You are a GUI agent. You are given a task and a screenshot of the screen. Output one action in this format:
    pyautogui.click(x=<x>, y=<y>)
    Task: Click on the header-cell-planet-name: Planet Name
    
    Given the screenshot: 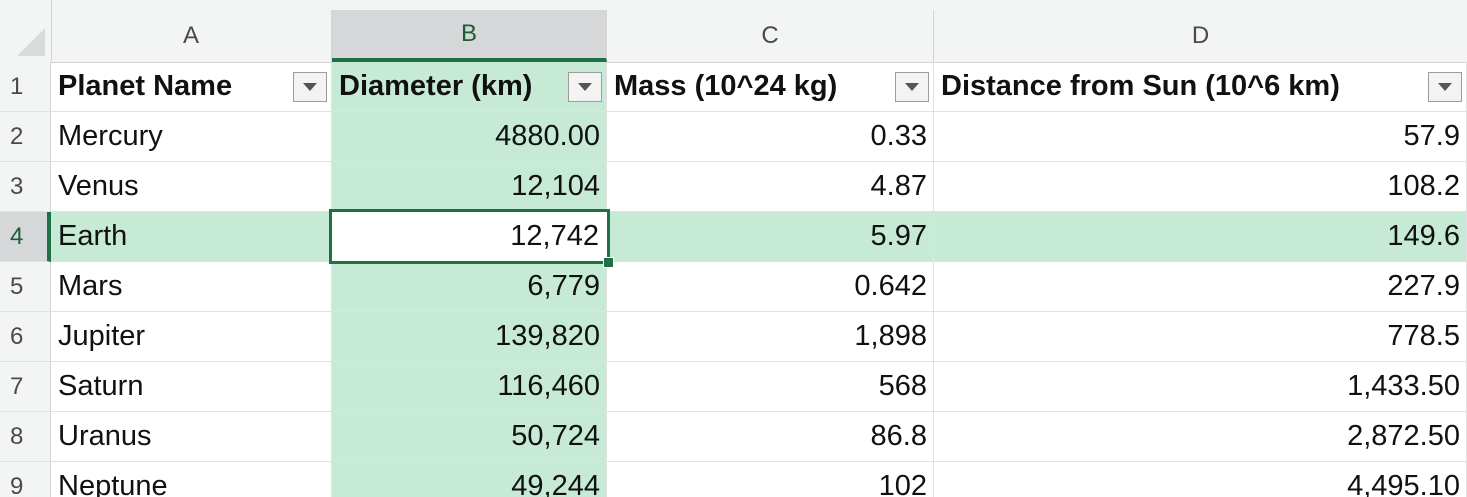 What is the action you would take?
    pyautogui.click(x=191, y=87)
    